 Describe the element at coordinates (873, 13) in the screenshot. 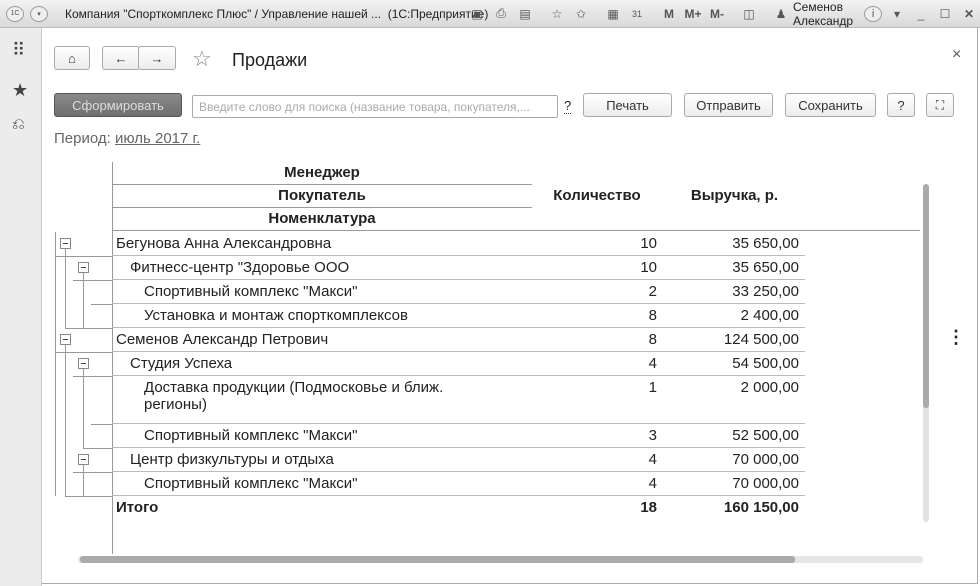

I see `info-icon: i` at that location.